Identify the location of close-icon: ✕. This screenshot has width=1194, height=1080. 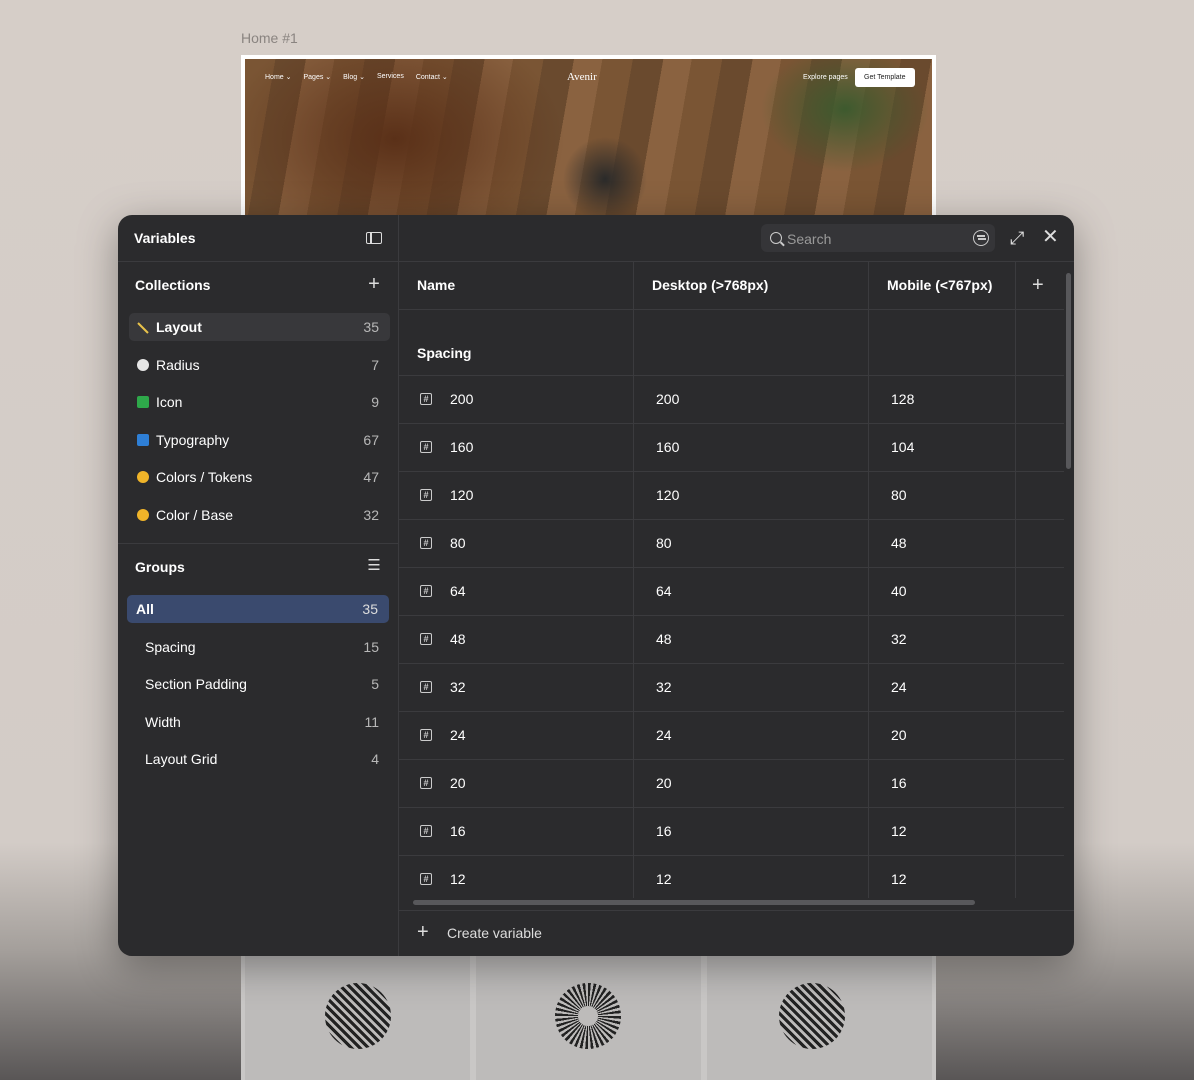
(1050, 237).